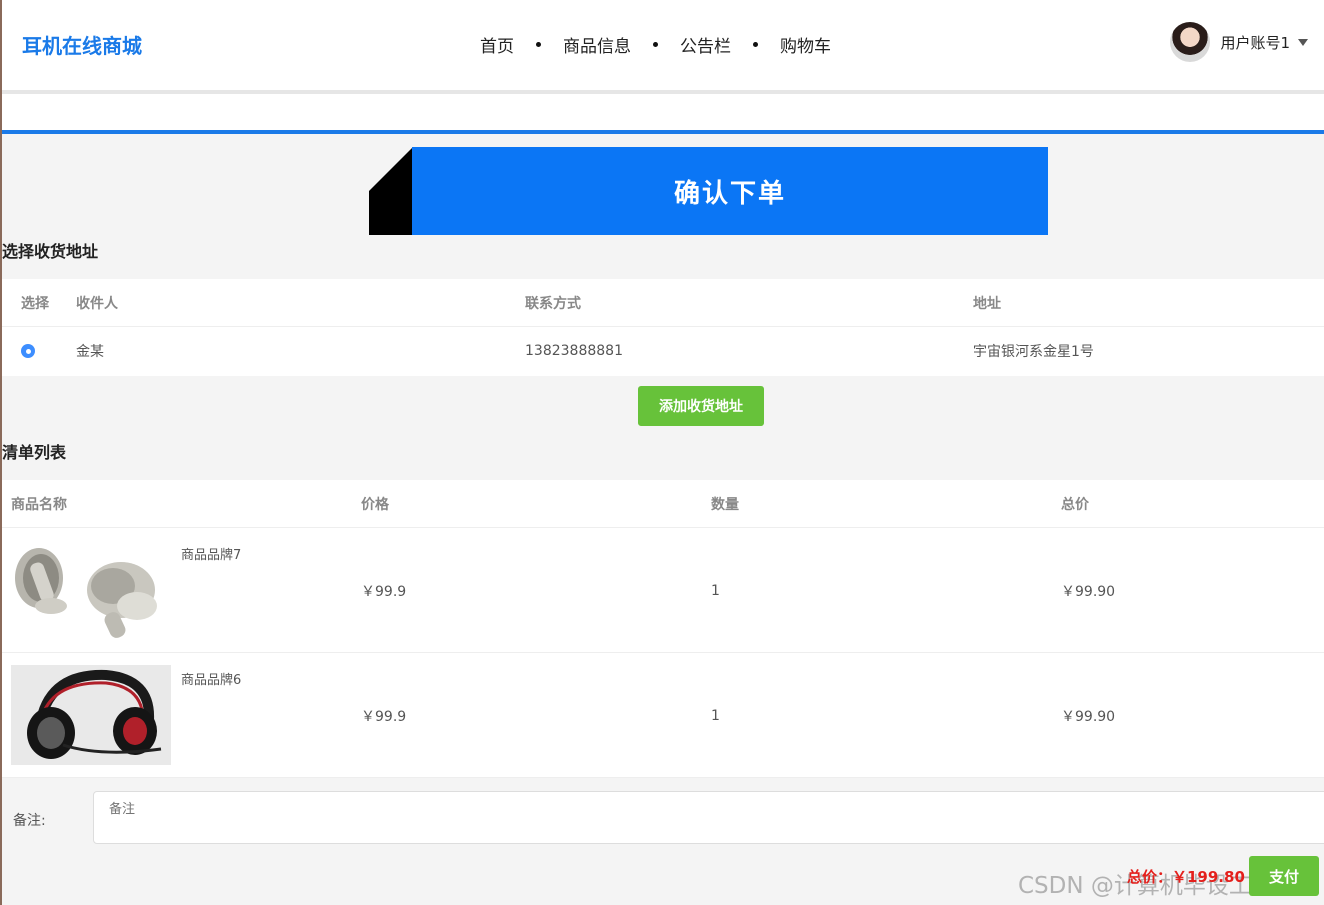  What do you see at coordinates (663, 351) in the screenshot?
I see `table-row: 金某 13823888881 宇宙银河系金星1号` at bounding box center [663, 351].